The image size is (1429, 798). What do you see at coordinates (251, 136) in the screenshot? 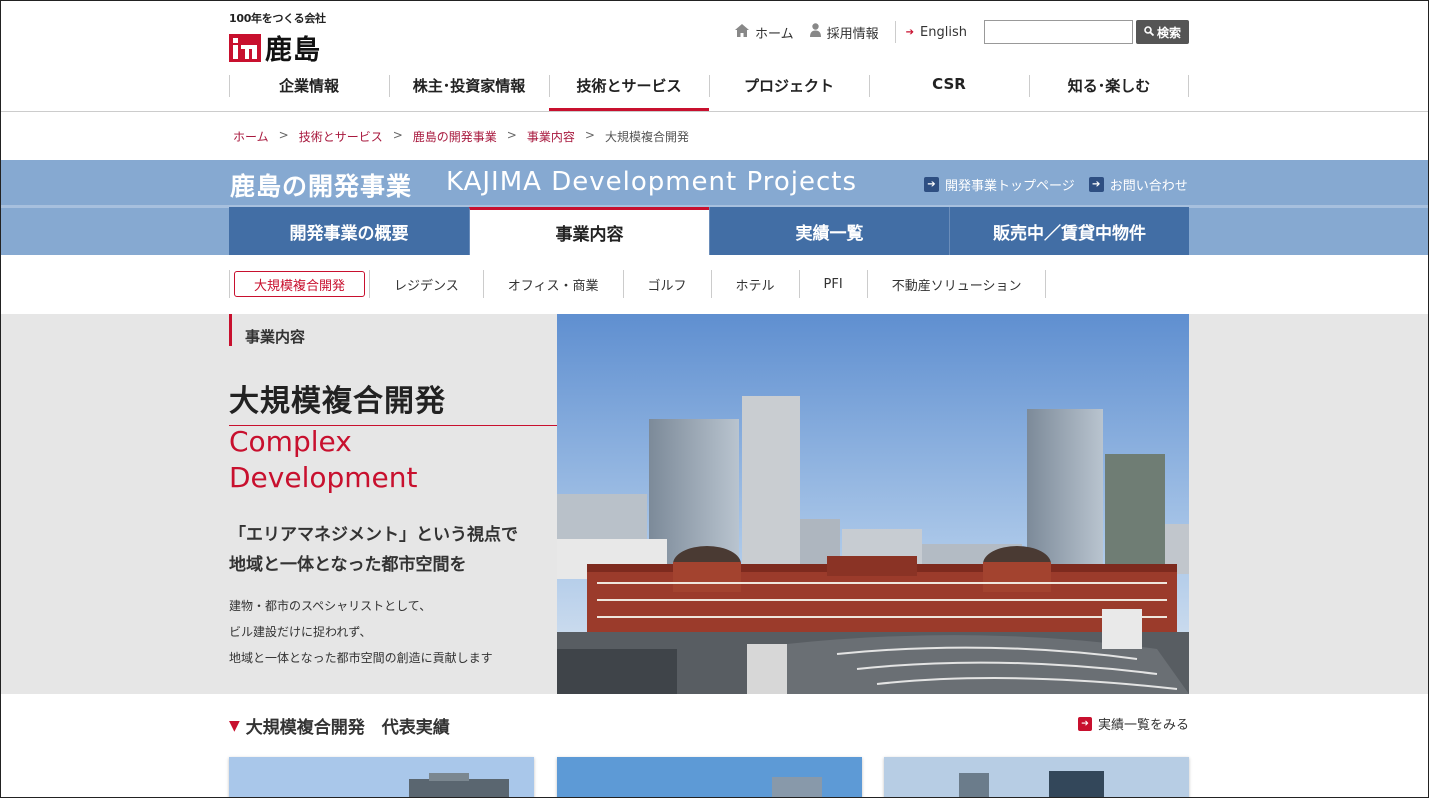
I see `breadcrumb-home: ホーム` at bounding box center [251, 136].